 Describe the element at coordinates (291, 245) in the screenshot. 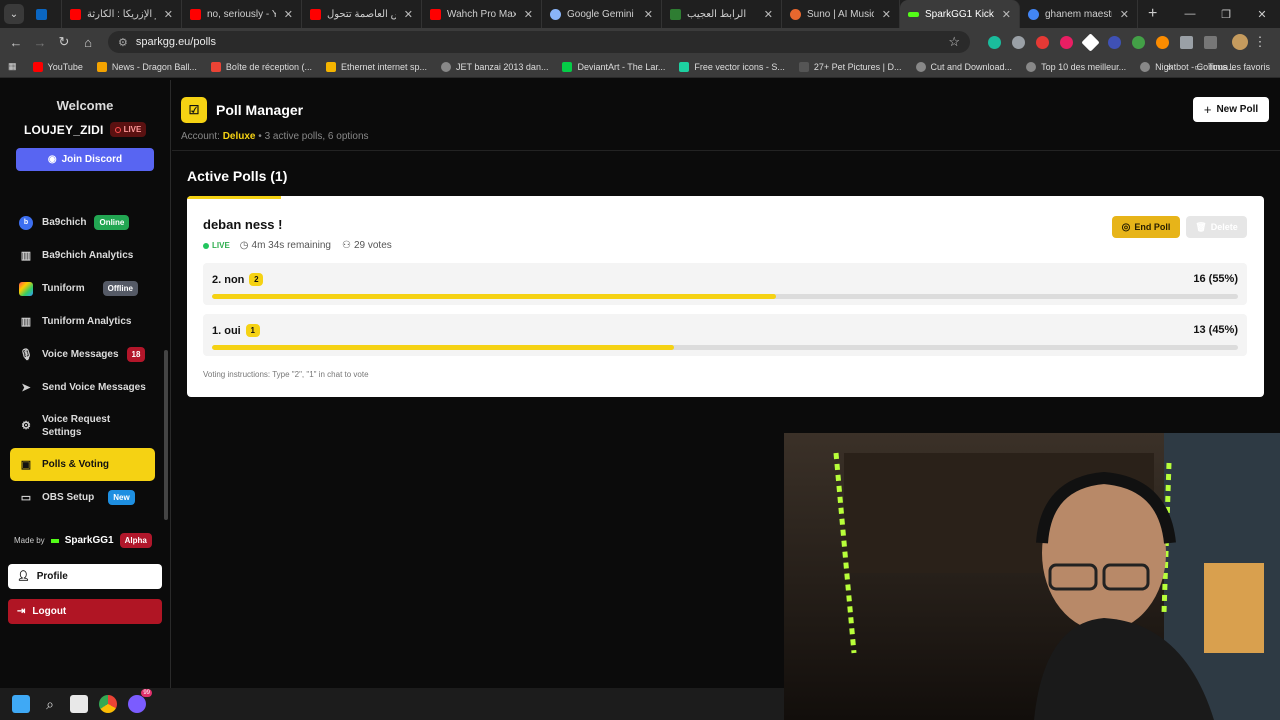

I see `time-remaining-label: 4m 34s remaining` at that location.